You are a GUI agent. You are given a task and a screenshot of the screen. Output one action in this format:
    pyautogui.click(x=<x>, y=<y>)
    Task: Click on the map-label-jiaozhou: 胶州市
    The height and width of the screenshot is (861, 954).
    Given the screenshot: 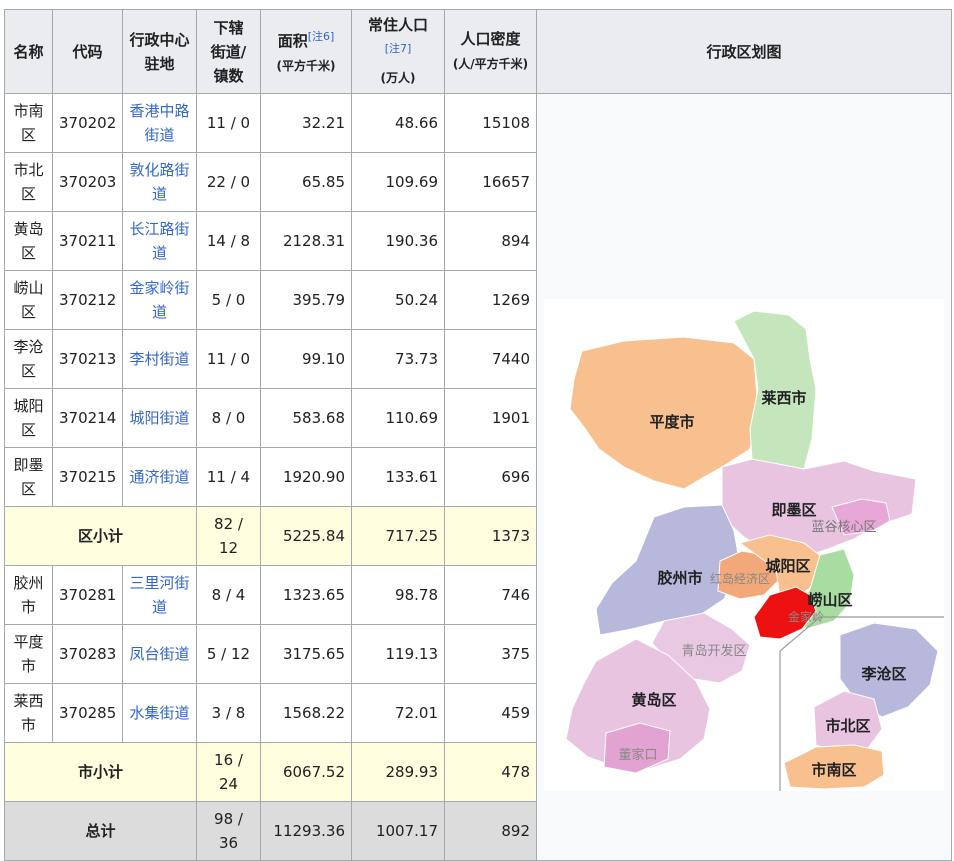 What is the action you would take?
    pyautogui.click(x=679, y=578)
    